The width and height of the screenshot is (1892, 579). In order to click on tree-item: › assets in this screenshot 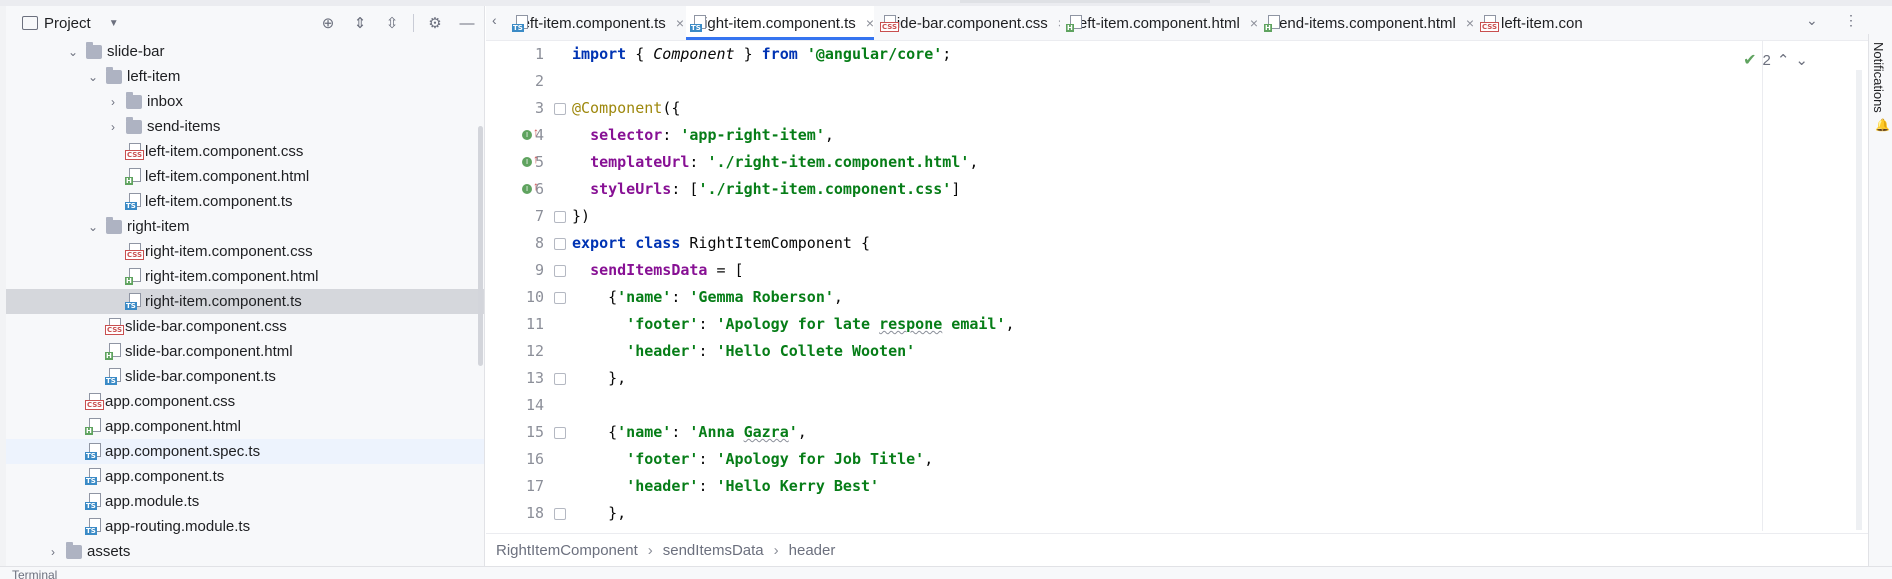, I will do `click(245, 551)`.